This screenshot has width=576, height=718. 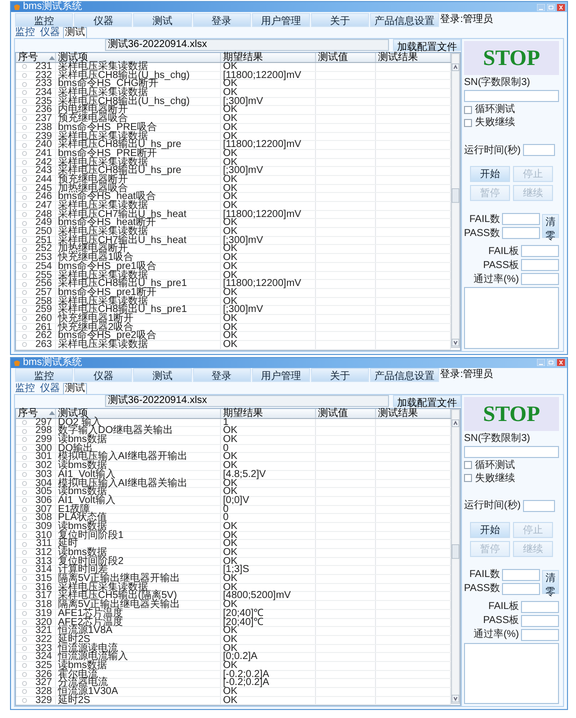 What do you see at coordinates (268, 310) in the screenshot?
I see `table-cell: [;300]mV` at bounding box center [268, 310].